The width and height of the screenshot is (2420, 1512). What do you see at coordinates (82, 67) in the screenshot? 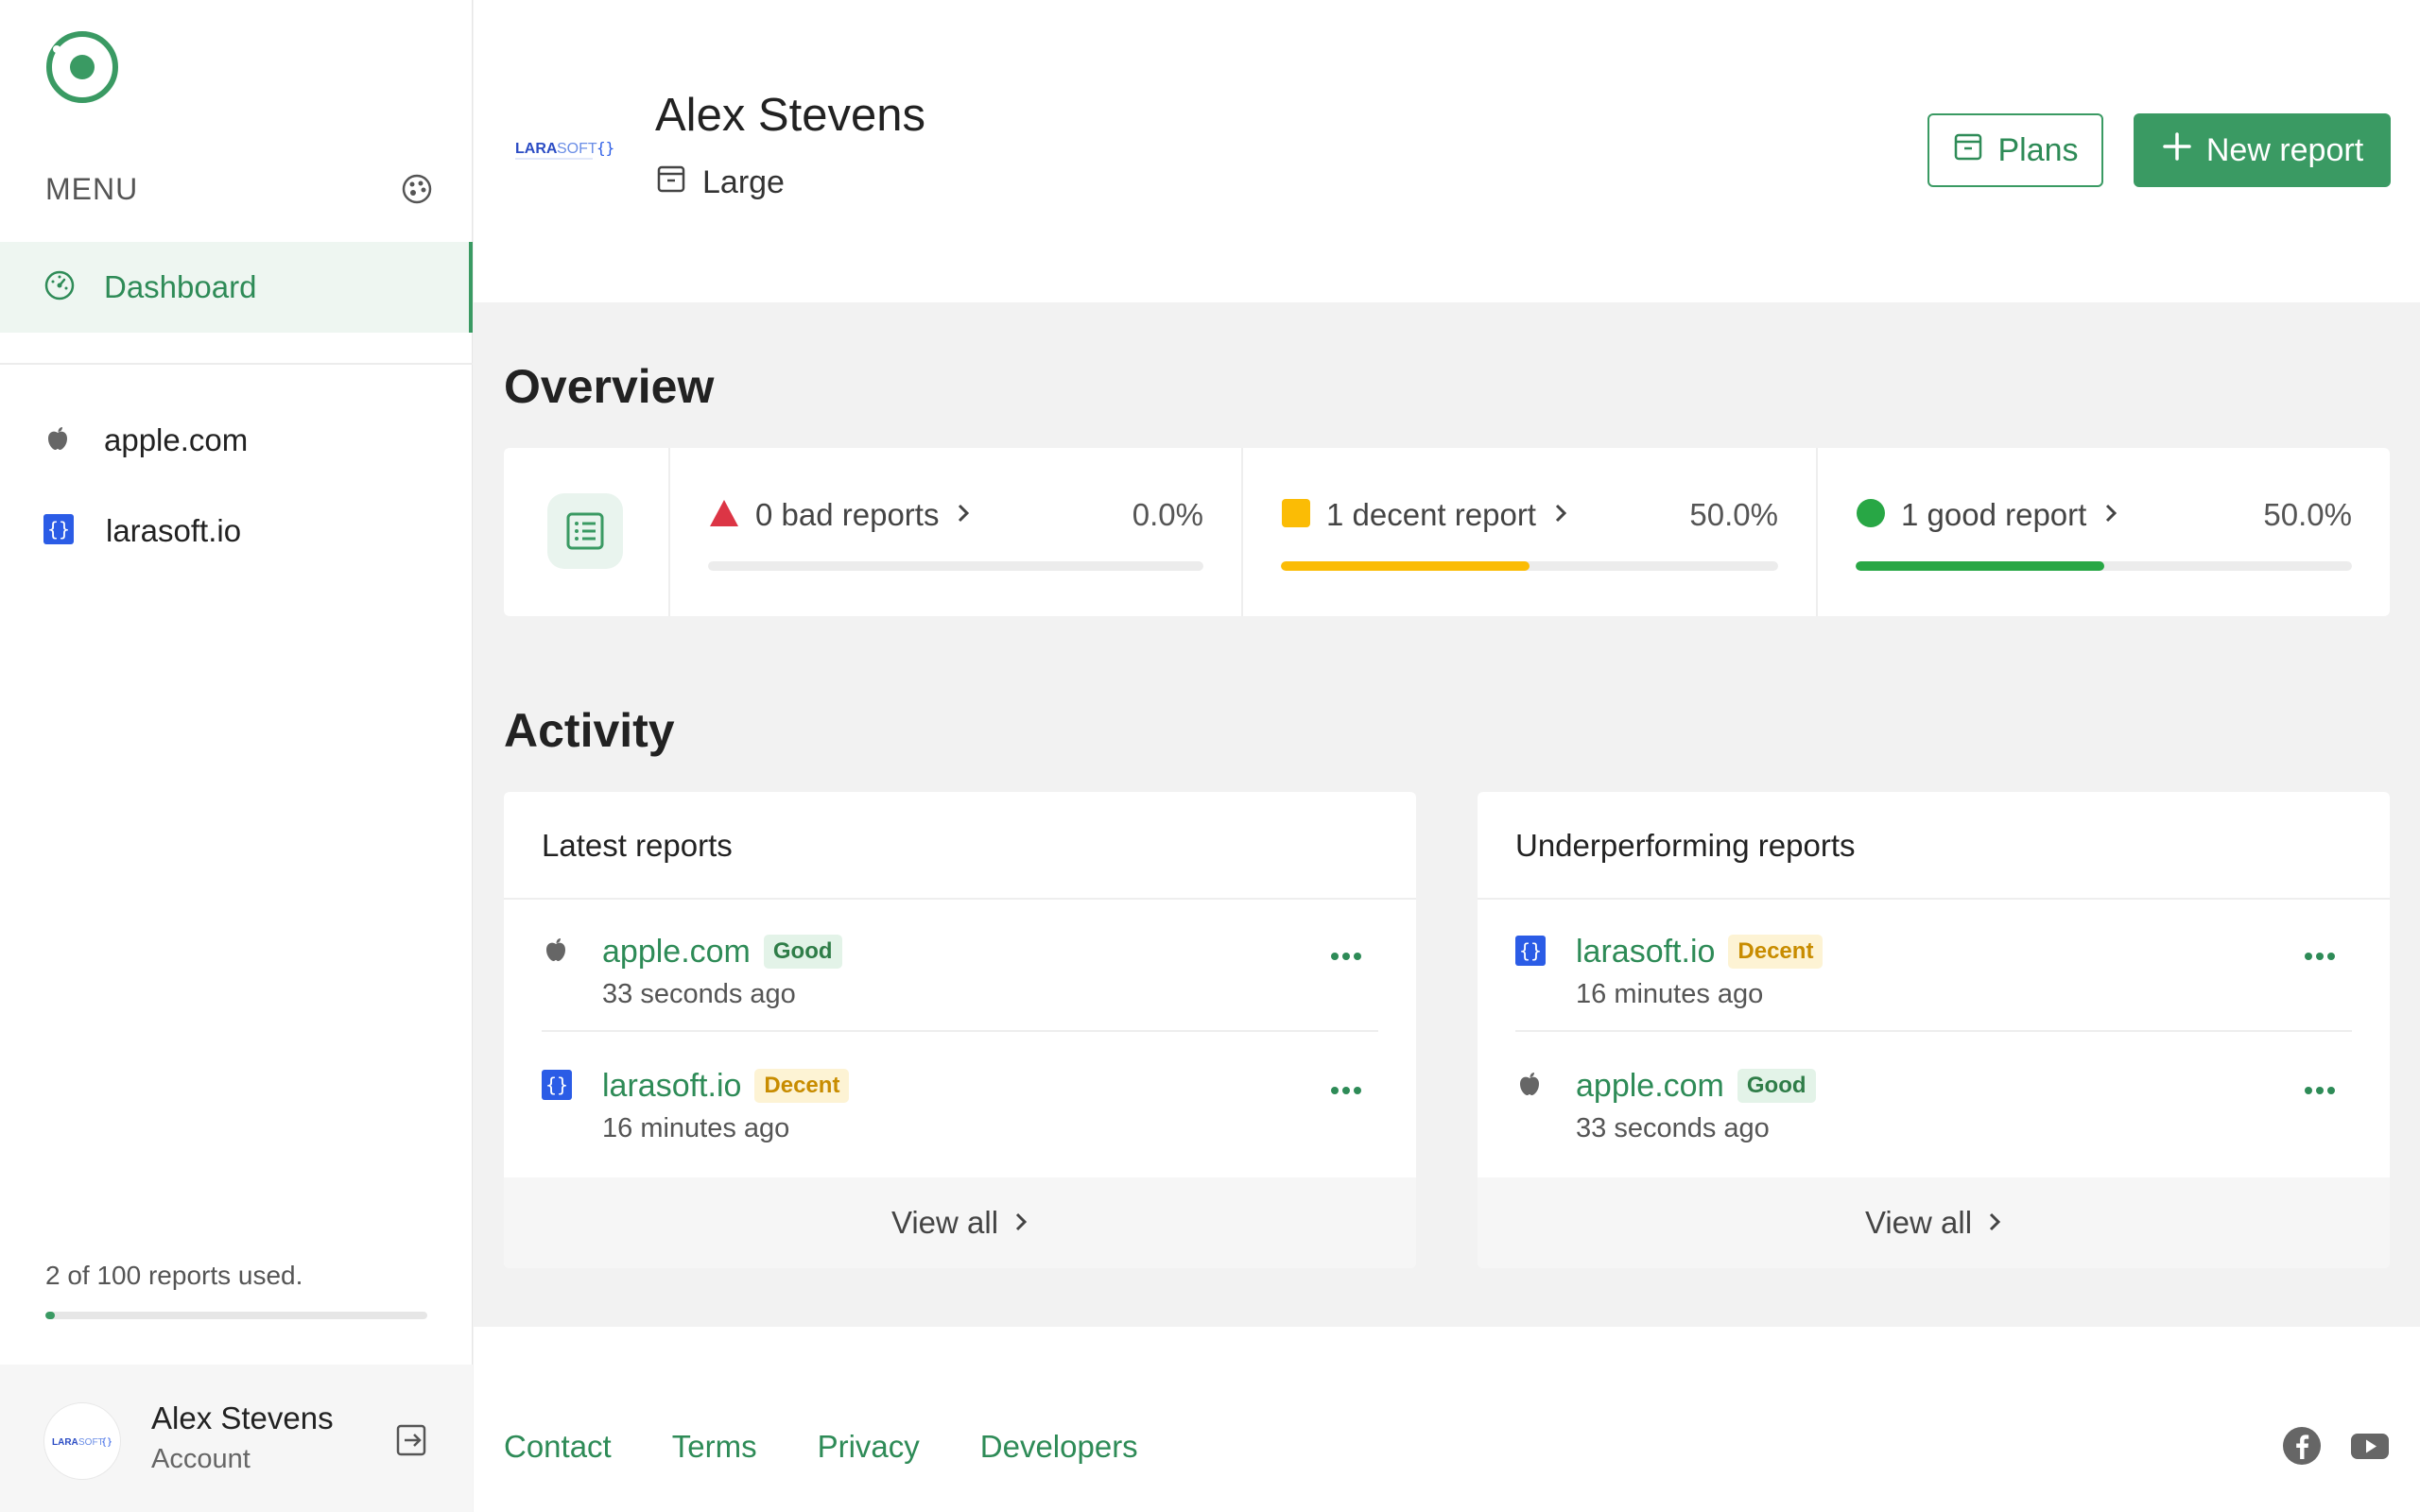
I see `app-logo` at bounding box center [82, 67].